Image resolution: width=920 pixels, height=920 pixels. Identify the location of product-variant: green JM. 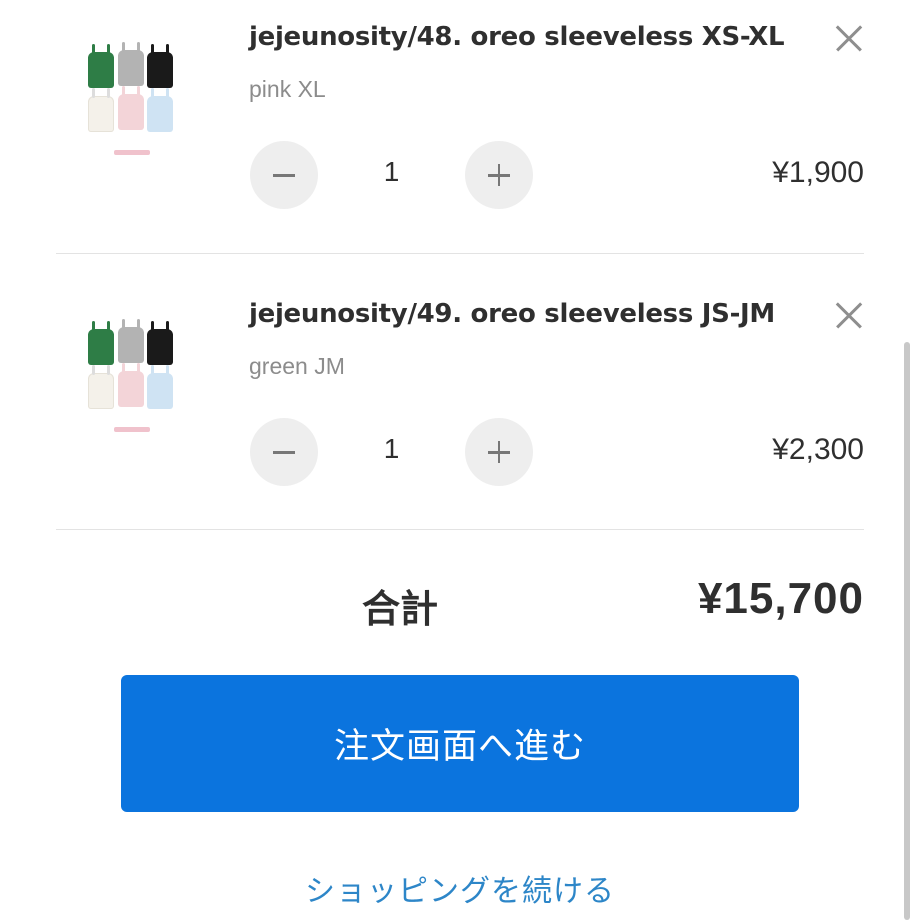
(297, 366).